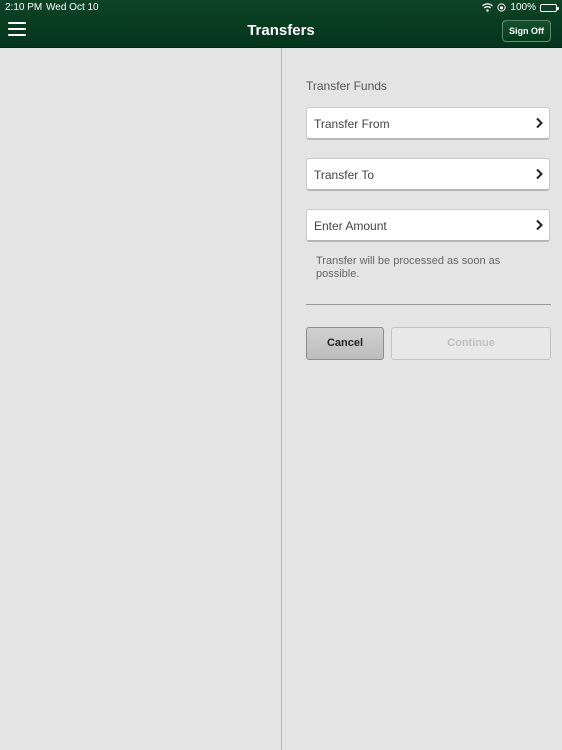  Describe the element at coordinates (428, 304) in the screenshot. I see `form-divider` at that location.